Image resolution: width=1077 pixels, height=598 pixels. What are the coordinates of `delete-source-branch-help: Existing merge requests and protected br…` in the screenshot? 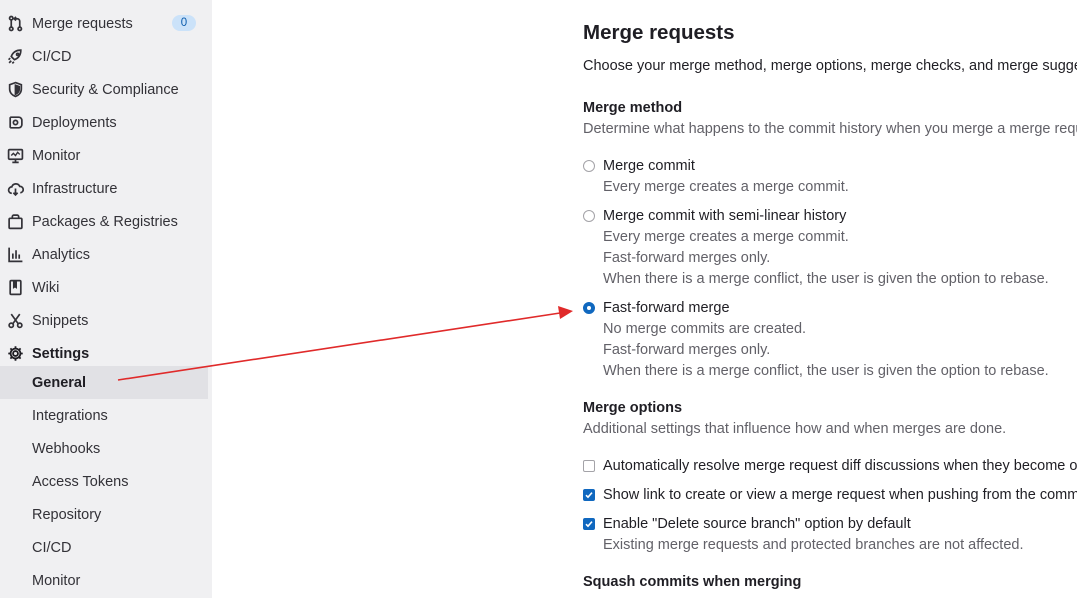 It's located at (813, 545).